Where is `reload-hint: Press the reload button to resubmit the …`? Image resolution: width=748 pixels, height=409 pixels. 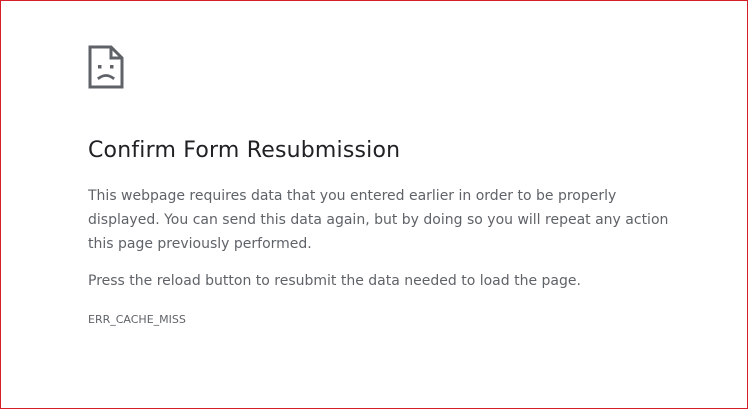
reload-hint: Press the reload button to resubmit the … is located at coordinates (334, 281).